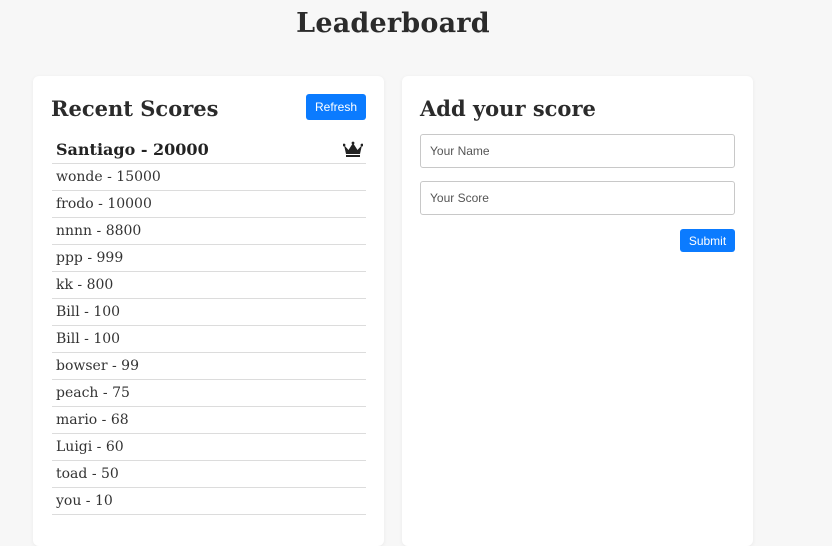 Image resolution: width=832 pixels, height=546 pixels. I want to click on list-item: peach - 75, so click(209, 393).